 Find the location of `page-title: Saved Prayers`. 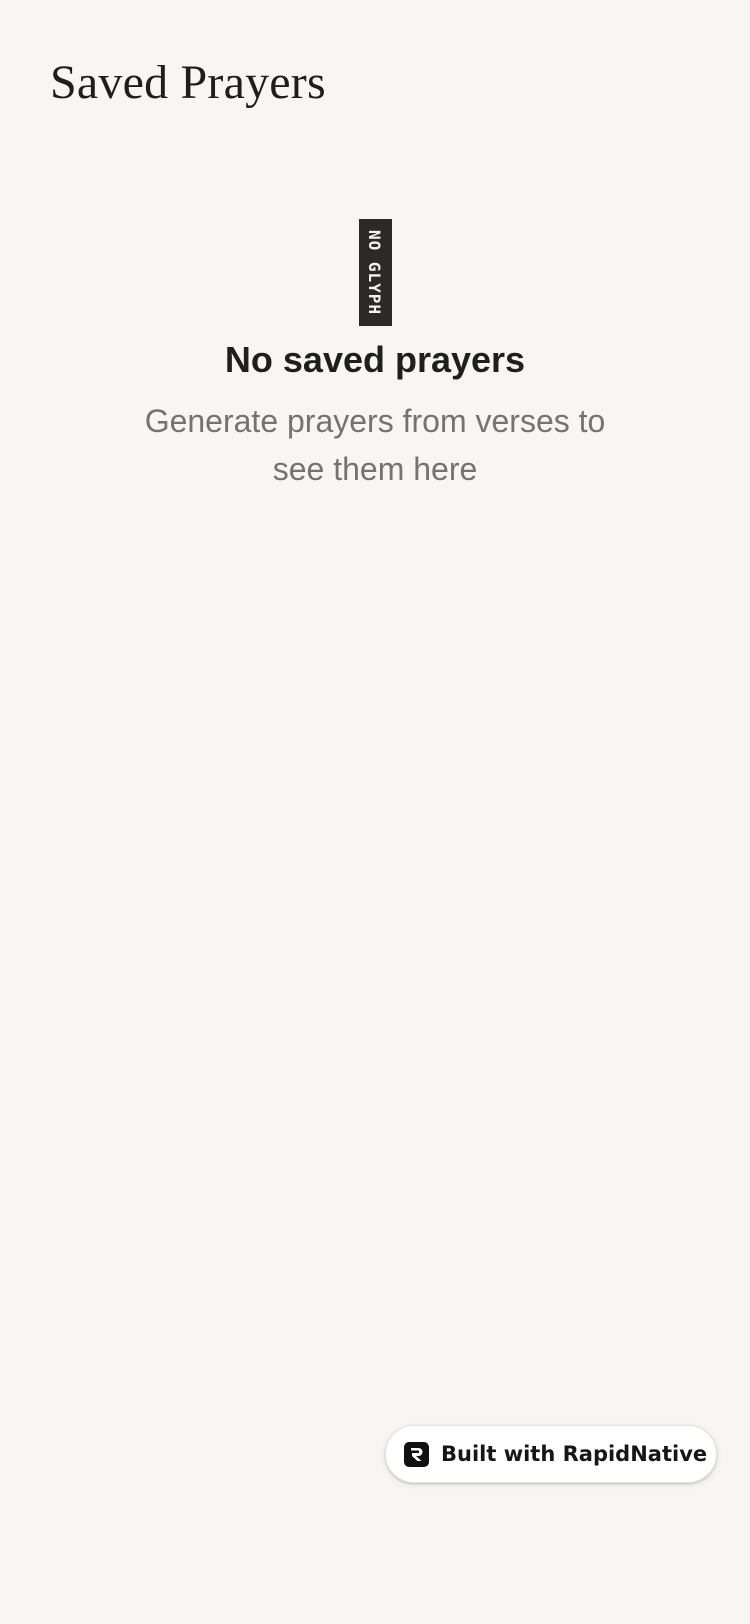

page-title: Saved Prayers is located at coordinates (188, 82).